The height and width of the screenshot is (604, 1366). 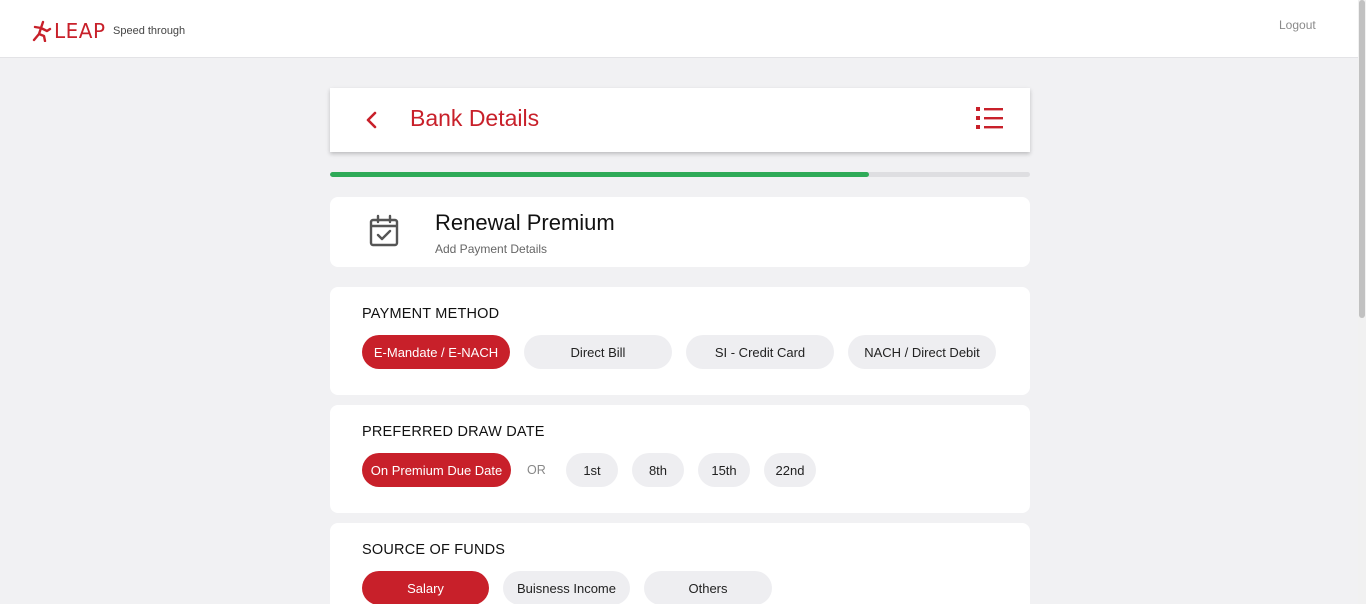 What do you see at coordinates (922, 352) in the screenshot?
I see `payment-option-nach-direct-debit: NACH / Direct Debit` at bounding box center [922, 352].